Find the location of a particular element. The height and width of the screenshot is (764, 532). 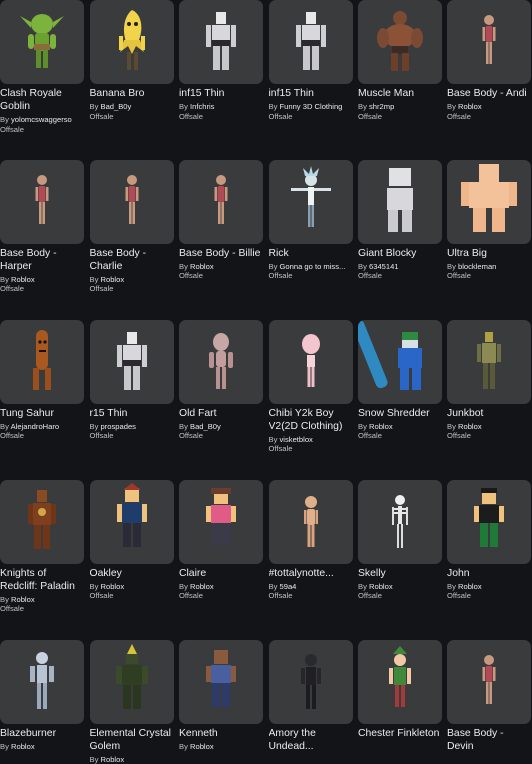

item-name: Snow Shredder is located at coordinates (400, 413).